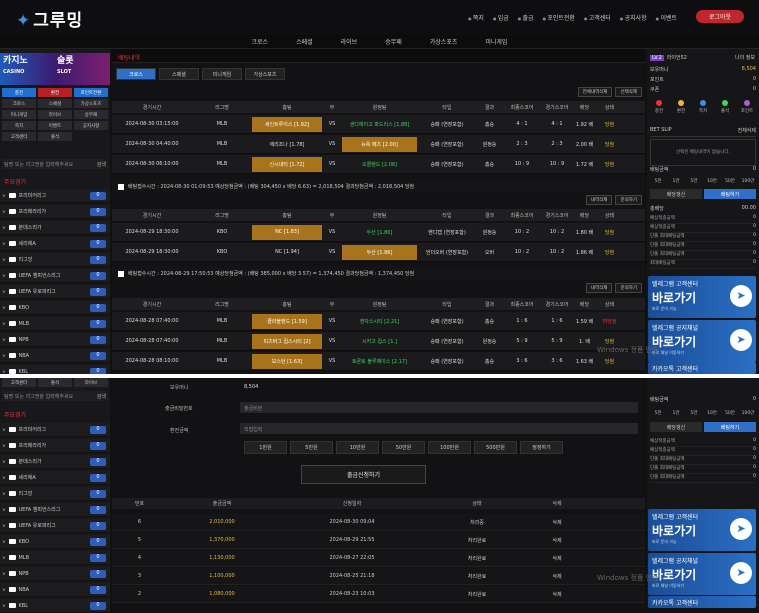 This screenshot has width=759, height=613. Describe the element at coordinates (55, 164) in the screenshot. I see `league-search: 팀명 또는 리그명을 입력해주세요 검색` at that location.